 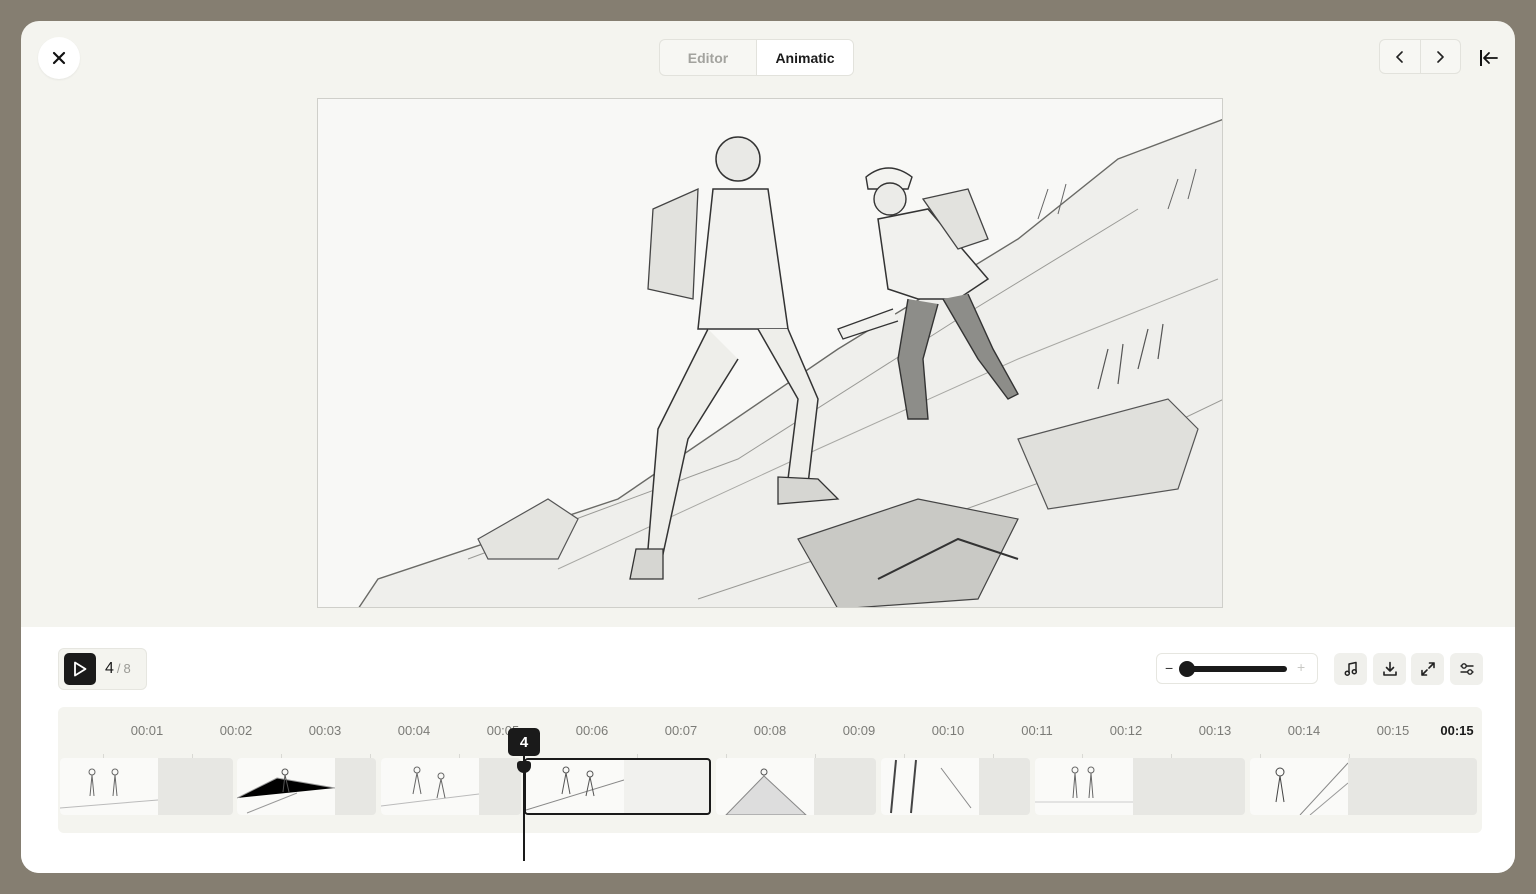 I want to click on download-button, so click(x=1389, y=669).